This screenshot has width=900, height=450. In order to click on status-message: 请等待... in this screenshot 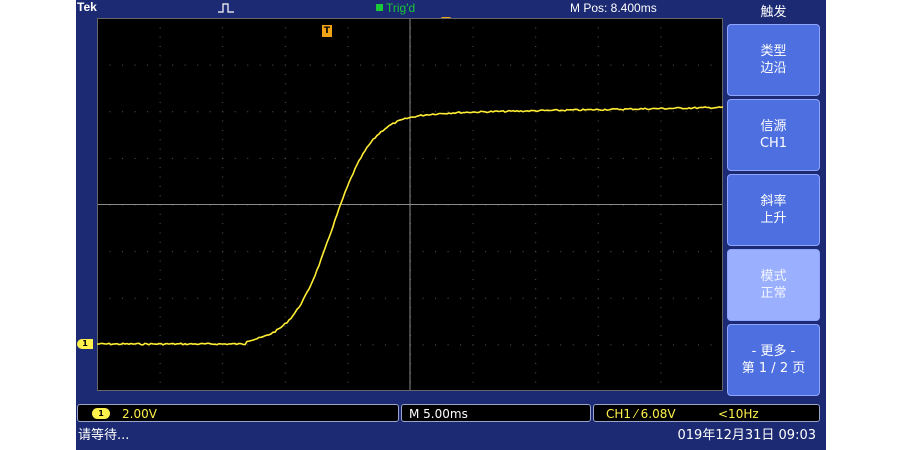, I will do `click(104, 435)`.